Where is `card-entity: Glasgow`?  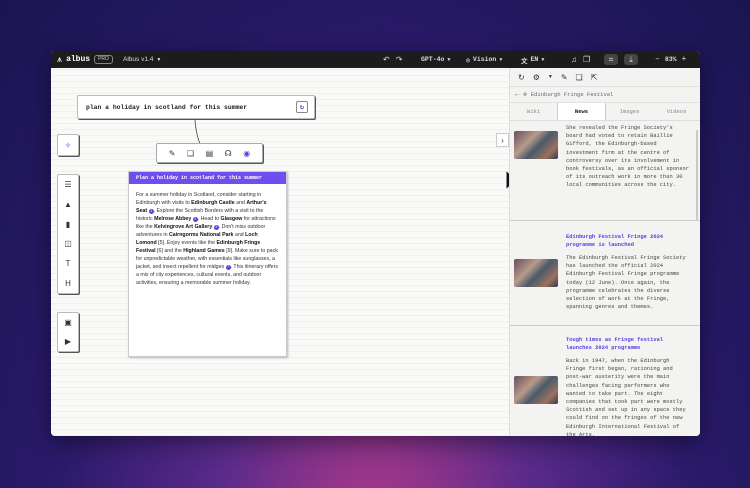
card-entity: Glasgow is located at coordinates (231, 219).